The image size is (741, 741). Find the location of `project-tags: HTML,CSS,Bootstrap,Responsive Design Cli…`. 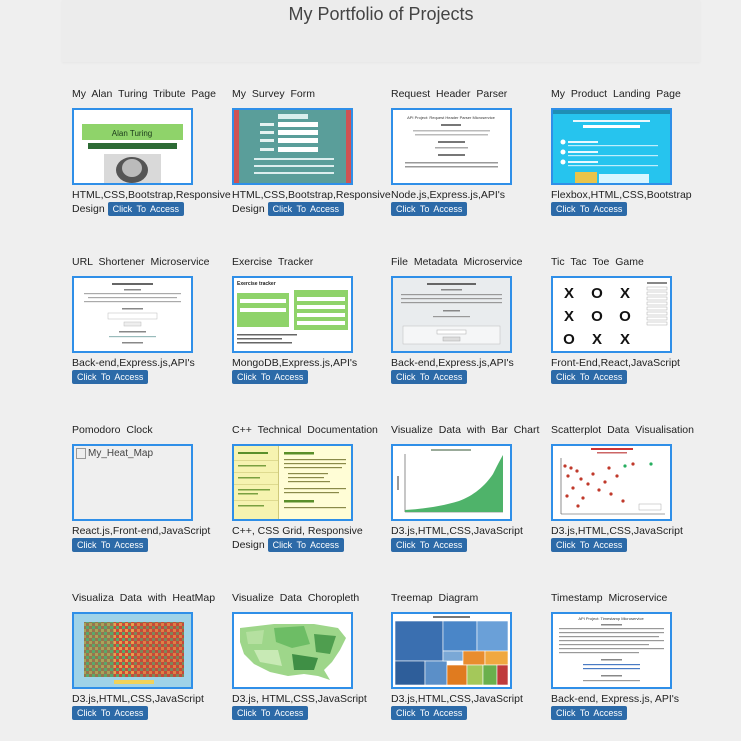

project-tags: HTML,CSS,Bootstrap,Responsive Design Cli… is located at coordinates (152, 202).